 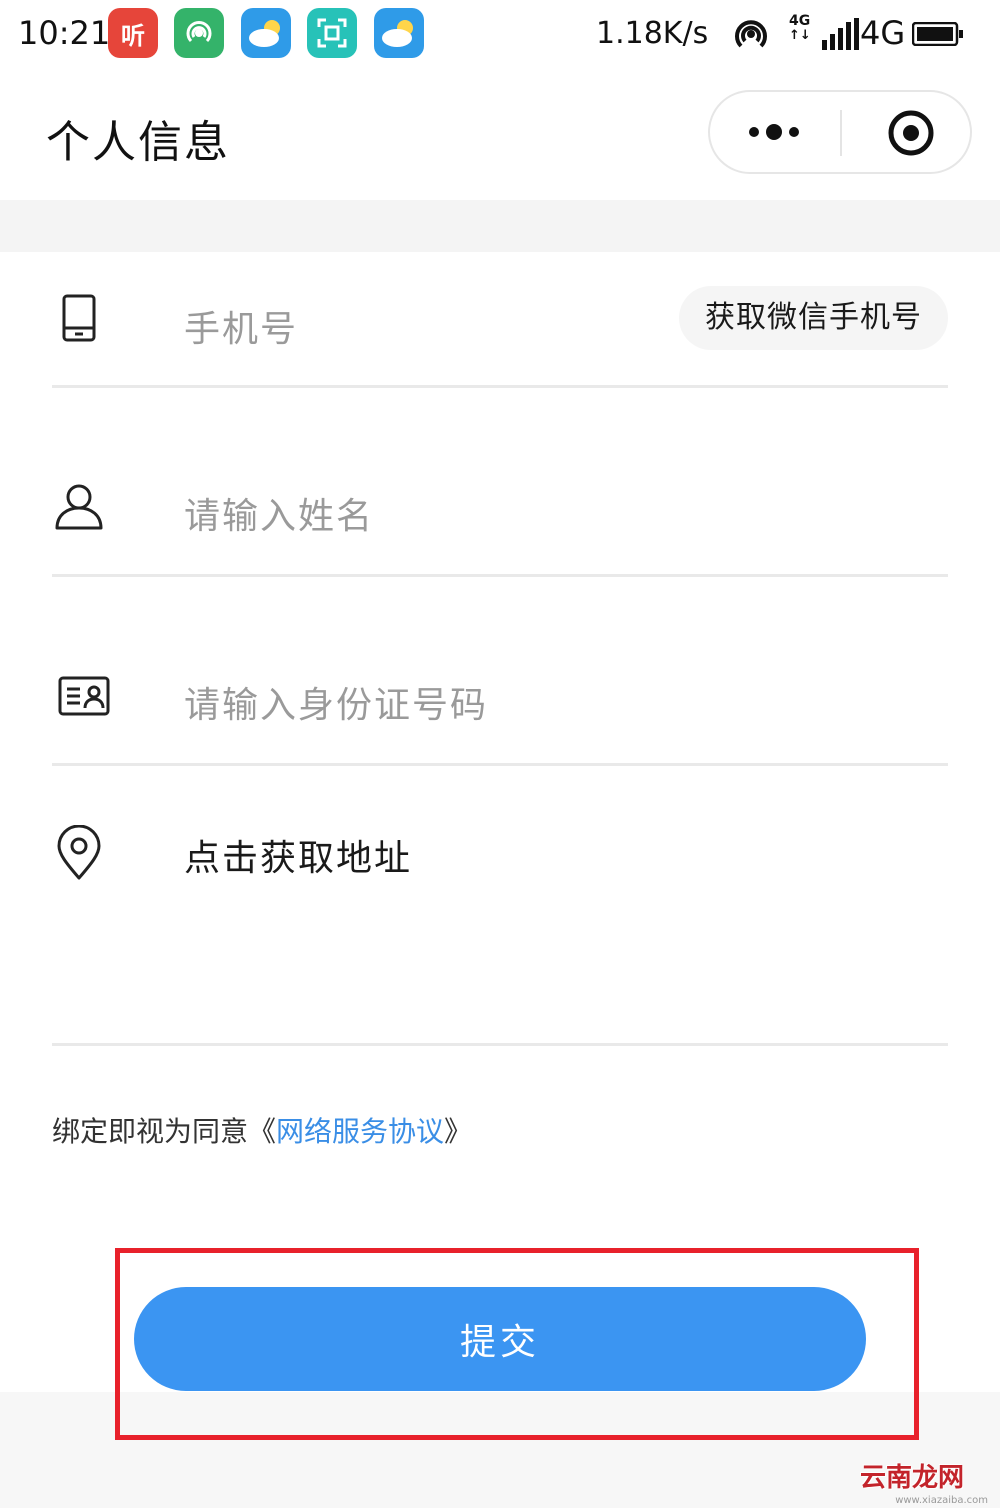 I want to click on mini-network-label: 4G ↑↓, so click(x=800, y=28).